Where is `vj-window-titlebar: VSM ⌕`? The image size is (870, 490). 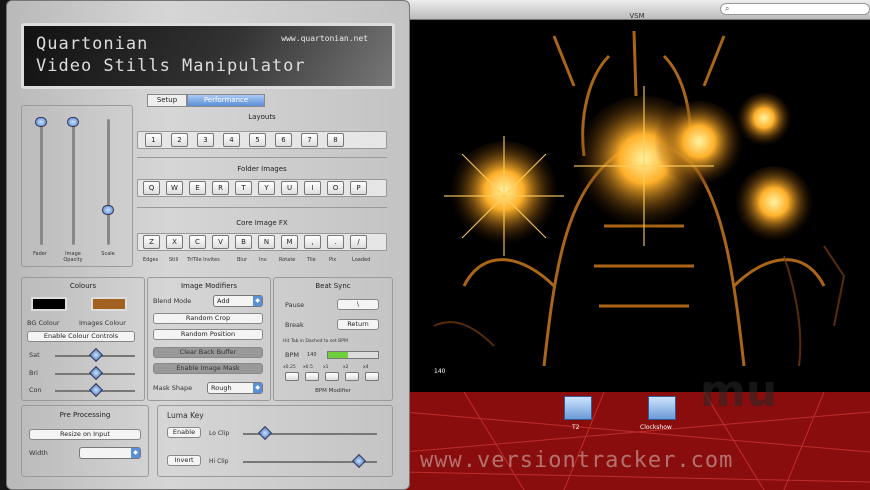 vj-window-titlebar: VSM ⌕ is located at coordinates (637, 10).